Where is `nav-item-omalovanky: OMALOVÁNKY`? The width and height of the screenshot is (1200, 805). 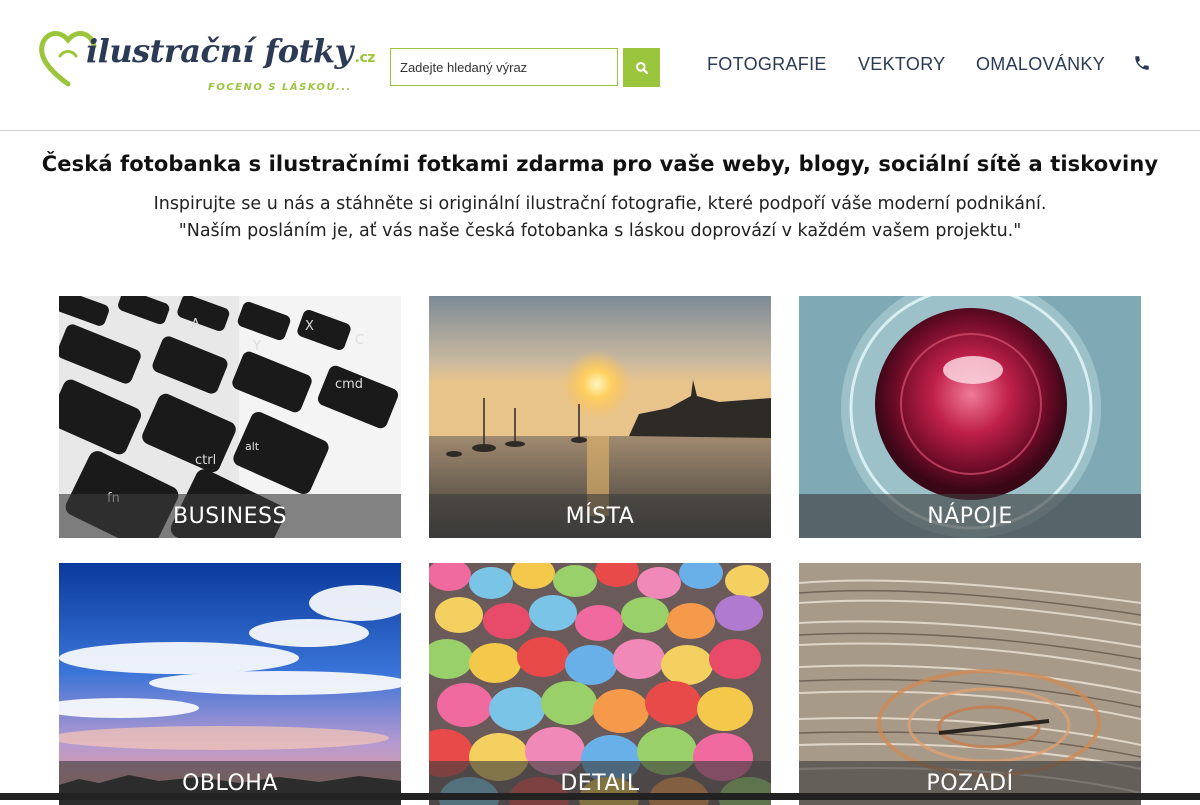
nav-item-omalovanky: OMALOVÁNKY is located at coordinates (1040, 64).